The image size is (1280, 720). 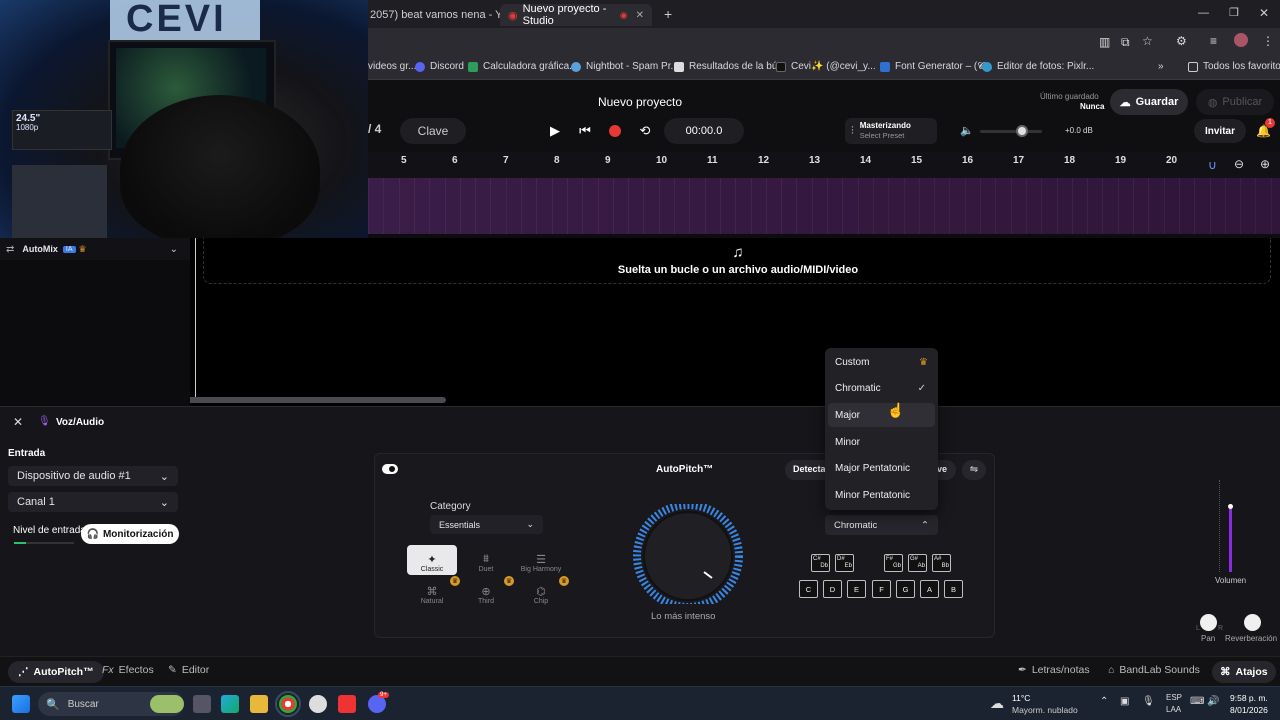 I want to click on key-d: D, so click(x=832, y=589).